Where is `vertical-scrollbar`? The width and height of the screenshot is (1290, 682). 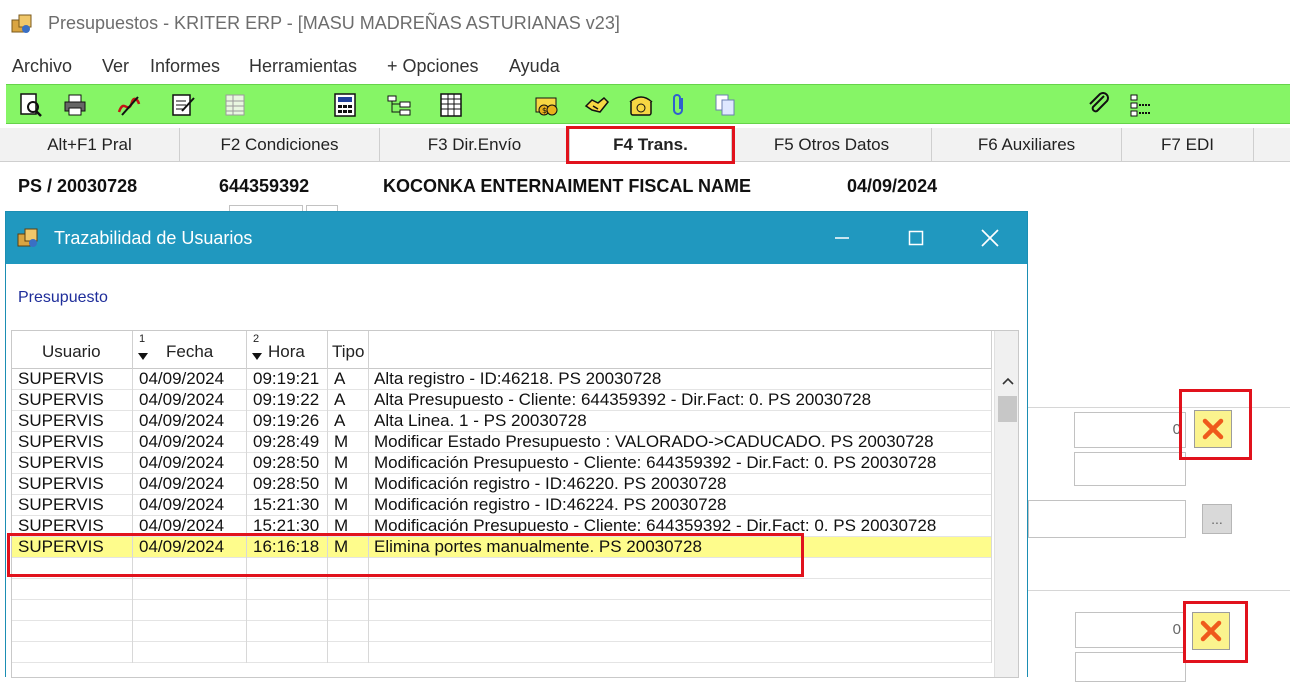 vertical-scrollbar is located at coordinates (1006, 523).